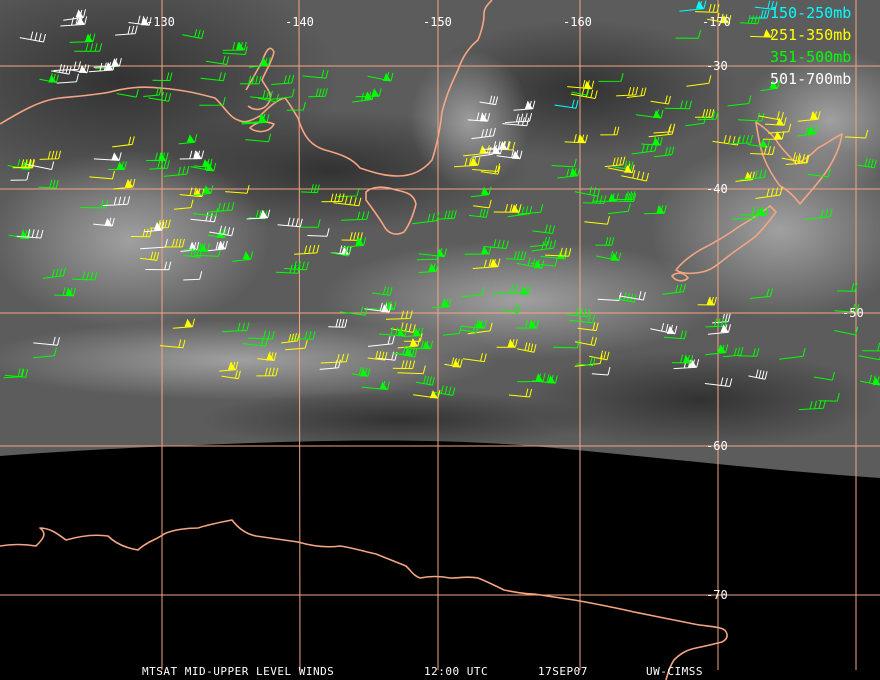 The height and width of the screenshot is (680, 880). Describe the element at coordinates (810, 35) in the screenshot. I see `legend-251-350: 251-350mb` at that location.